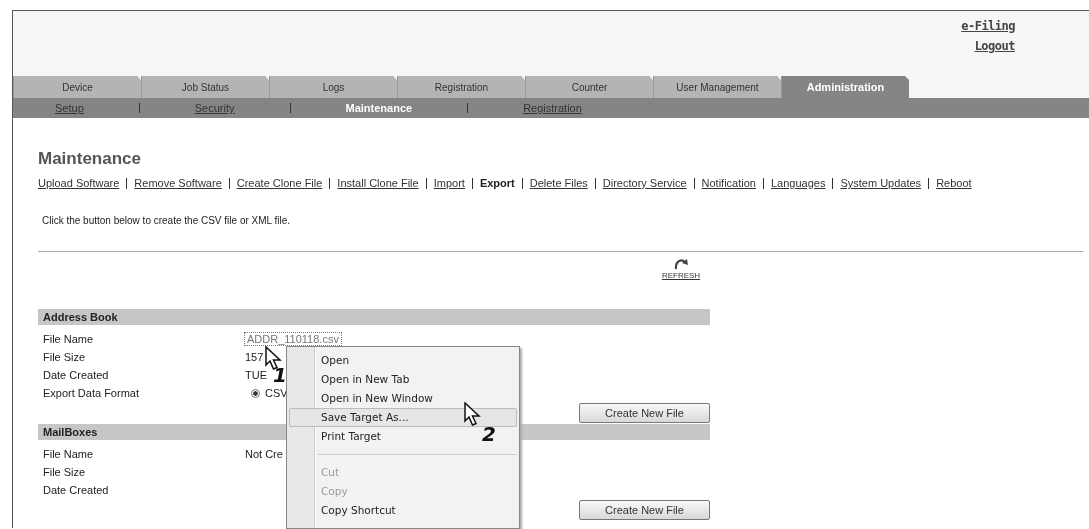 This screenshot has height=529, width=1089. What do you see at coordinates (473, 414) in the screenshot?
I see `cursor-icon` at bounding box center [473, 414].